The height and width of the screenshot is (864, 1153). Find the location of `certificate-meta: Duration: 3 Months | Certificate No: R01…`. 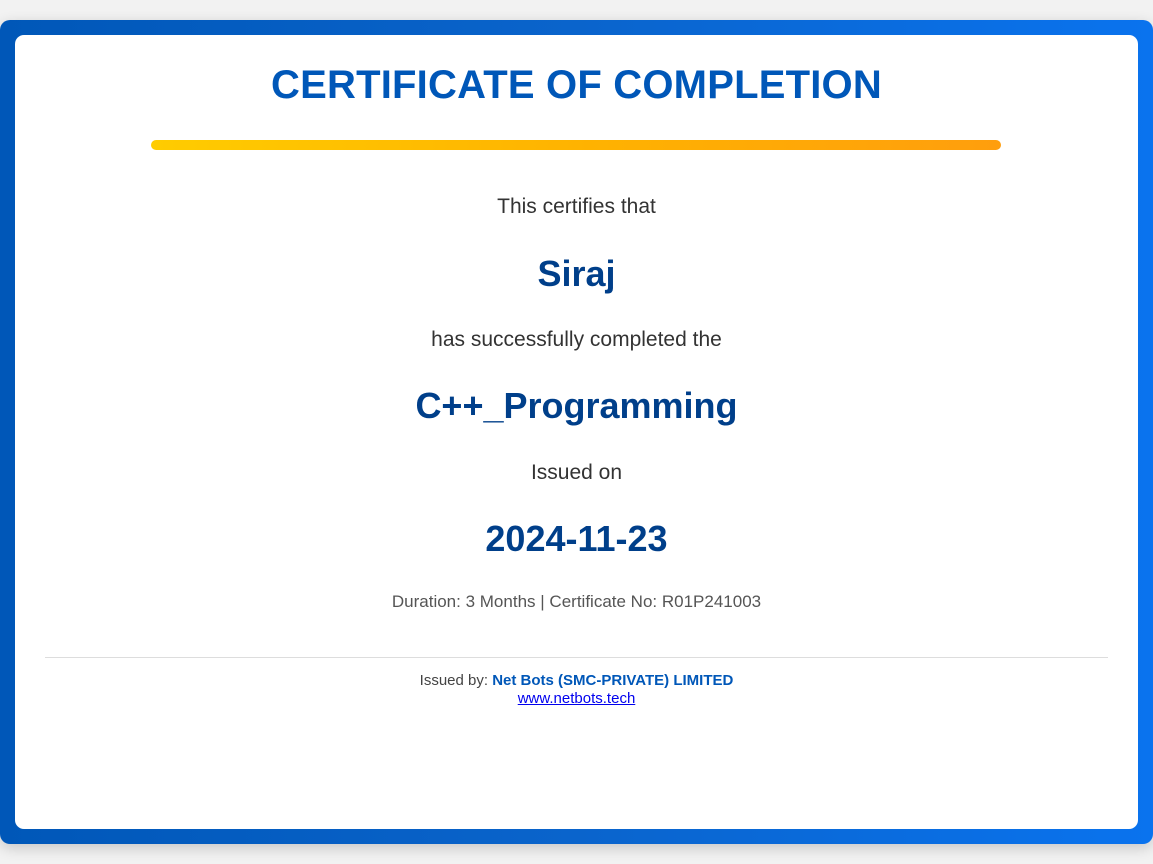

certificate-meta: Duration: 3 Months | Certificate No: R01… is located at coordinates (576, 602).